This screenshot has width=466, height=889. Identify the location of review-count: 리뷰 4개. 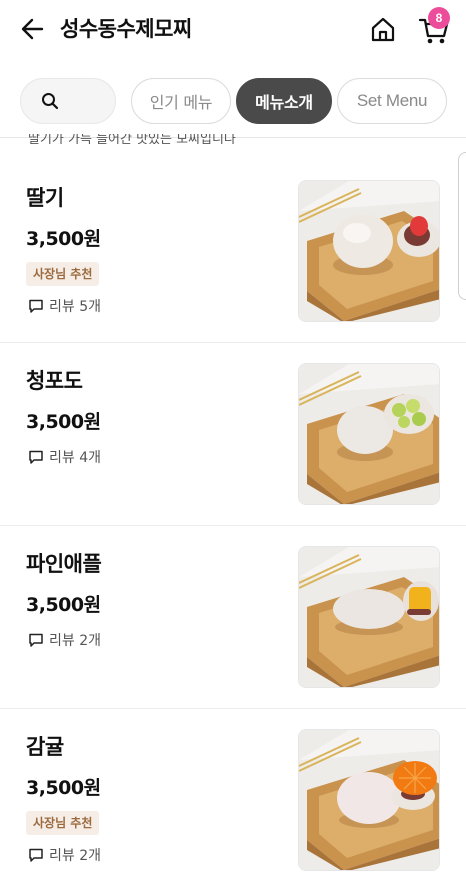
(64, 457).